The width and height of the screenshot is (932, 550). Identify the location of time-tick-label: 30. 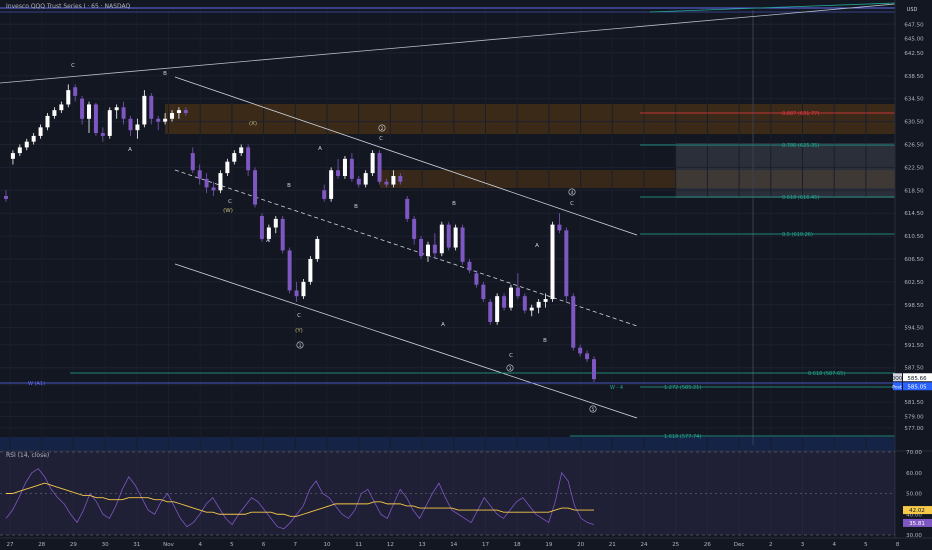
(105, 545).